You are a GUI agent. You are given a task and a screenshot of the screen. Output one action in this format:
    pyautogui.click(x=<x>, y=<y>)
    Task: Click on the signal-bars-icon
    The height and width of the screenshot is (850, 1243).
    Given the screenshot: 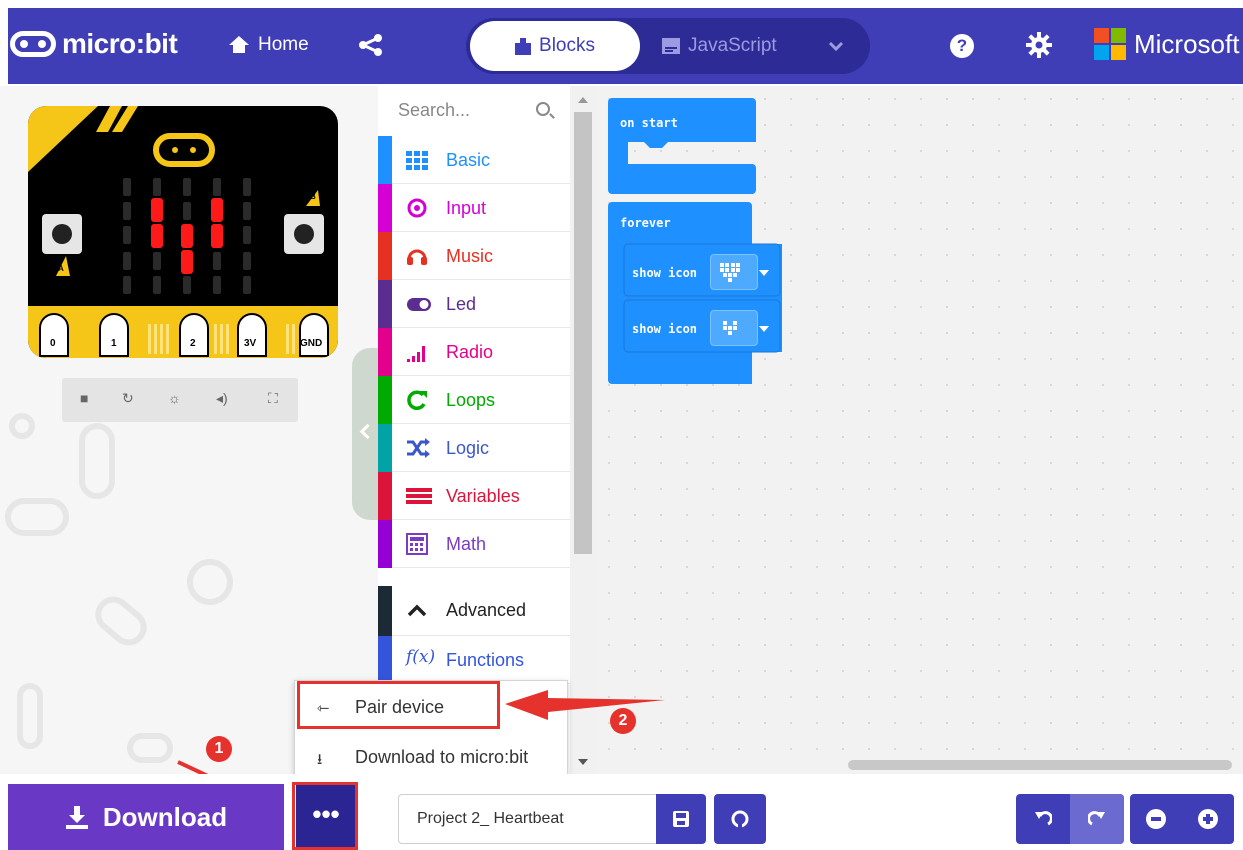 What is the action you would take?
    pyautogui.click(x=416, y=354)
    